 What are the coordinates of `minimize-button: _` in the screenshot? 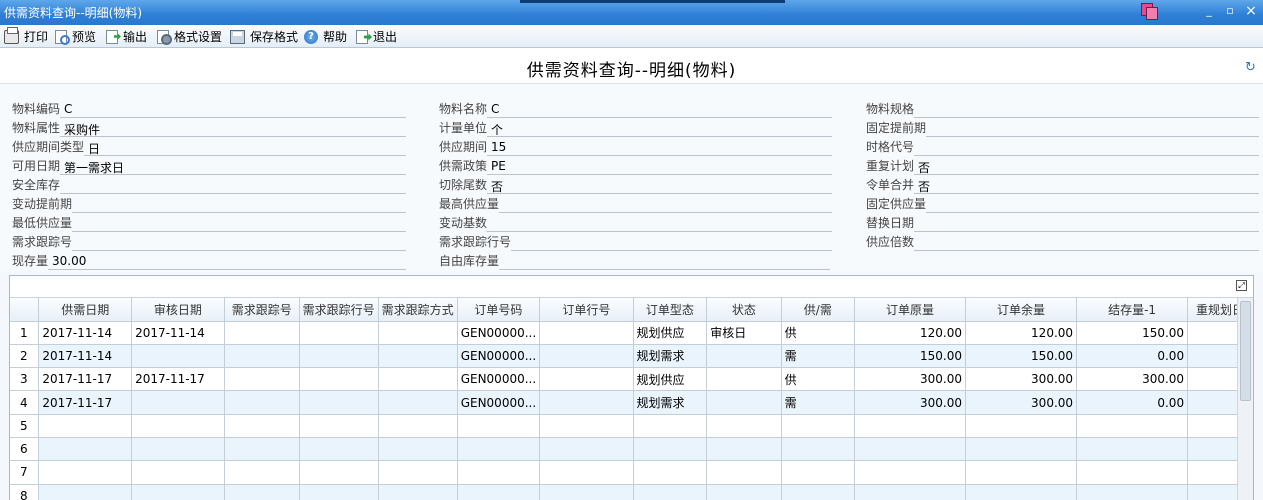 It's located at (1209, 12).